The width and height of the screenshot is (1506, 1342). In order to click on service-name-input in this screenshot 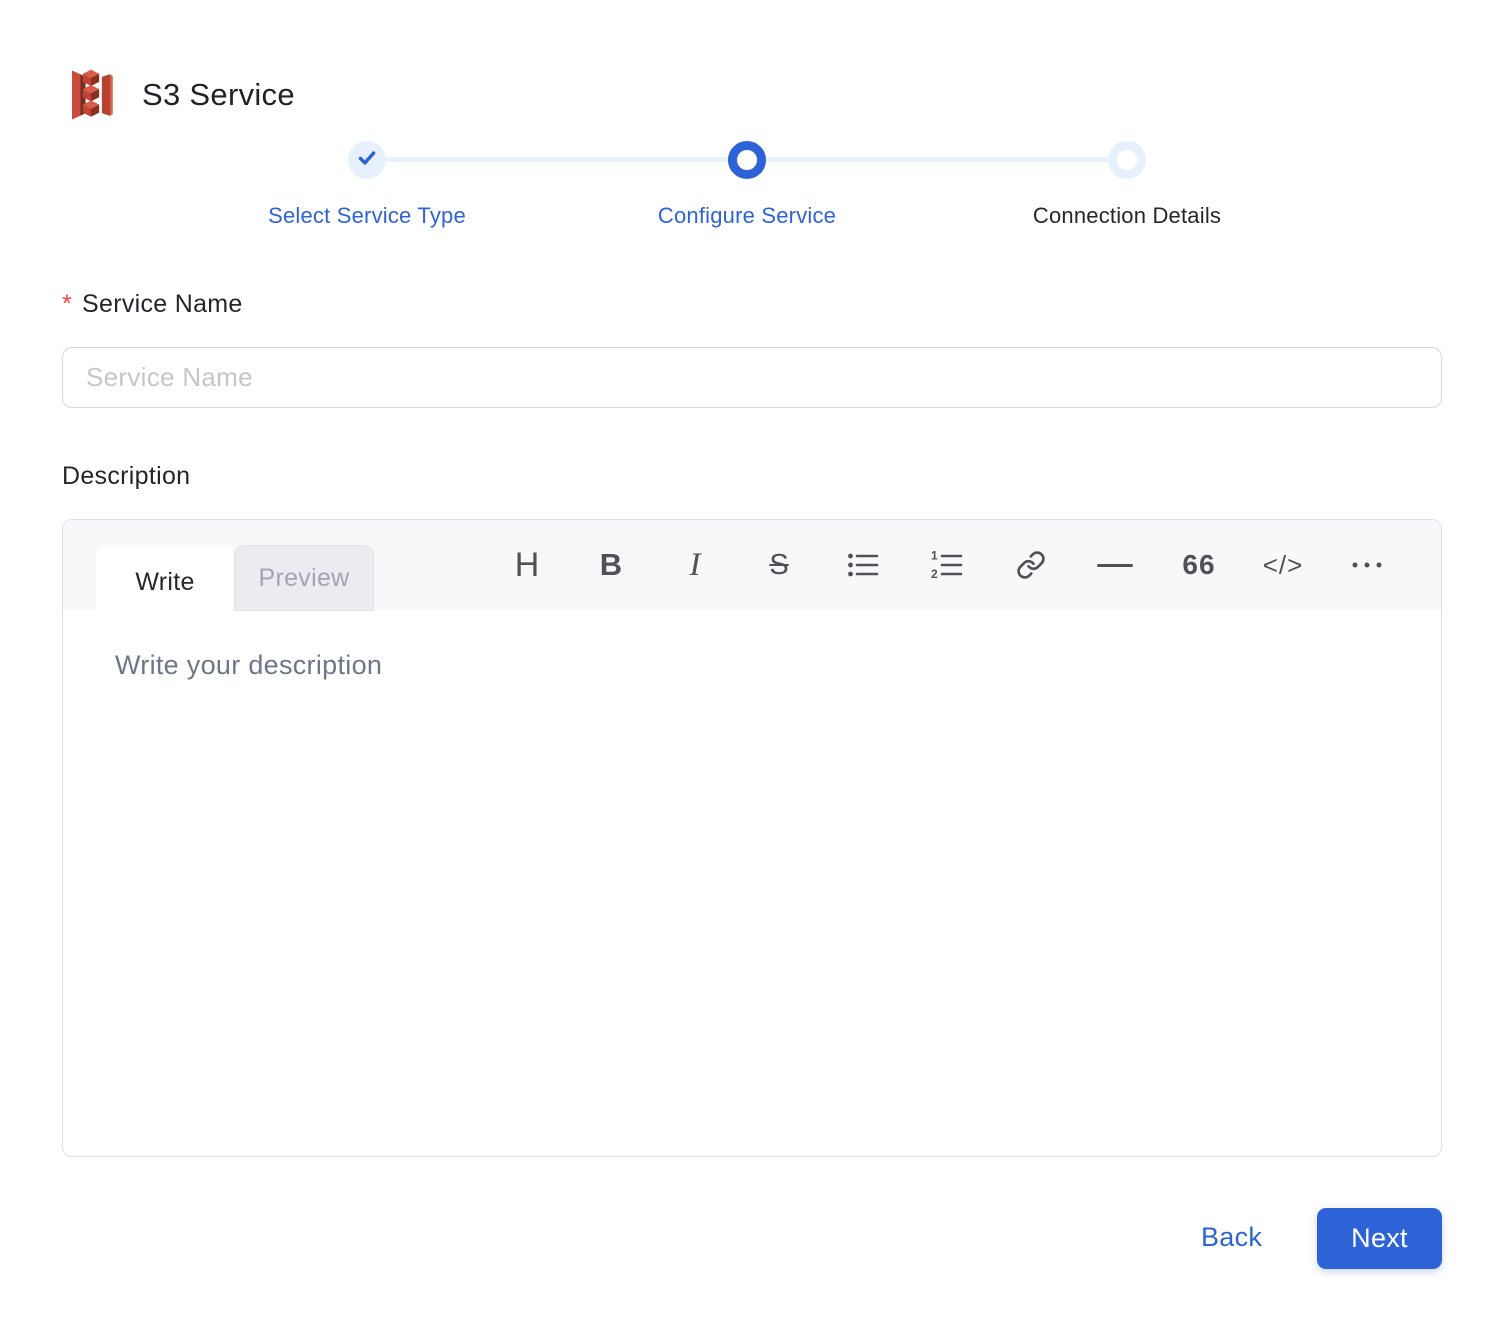, I will do `click(752, 377)`.